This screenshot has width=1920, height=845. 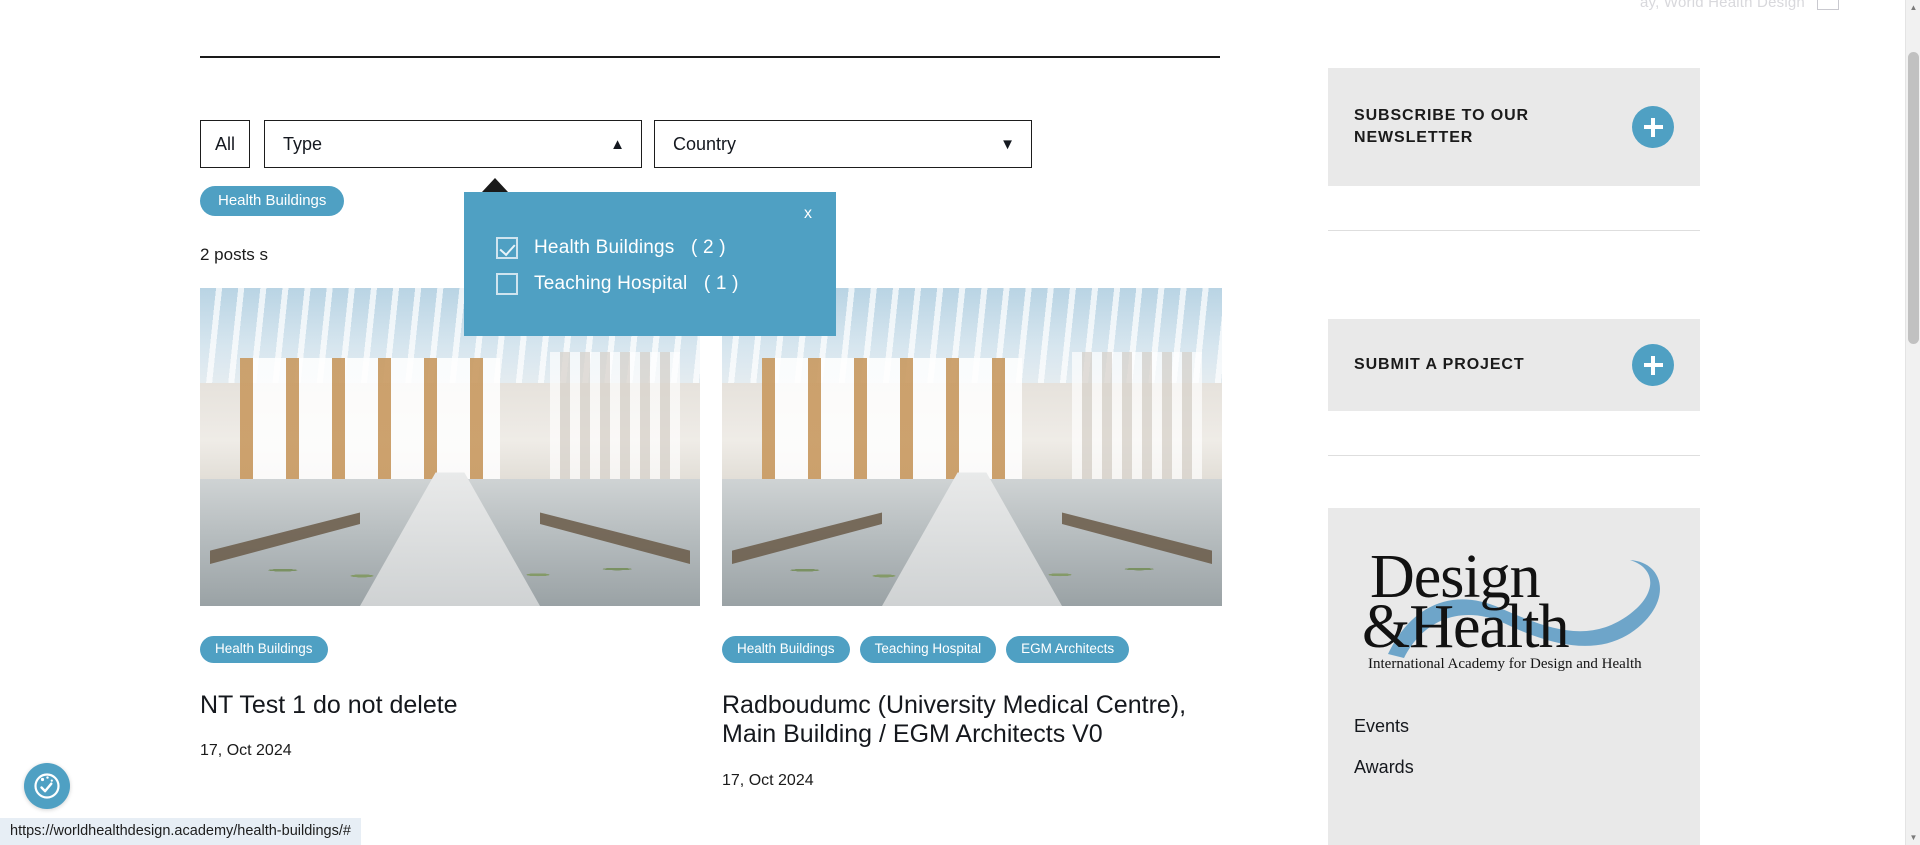 I want to click on post-tag: EGM Architects, so click(x=1068, y=649).